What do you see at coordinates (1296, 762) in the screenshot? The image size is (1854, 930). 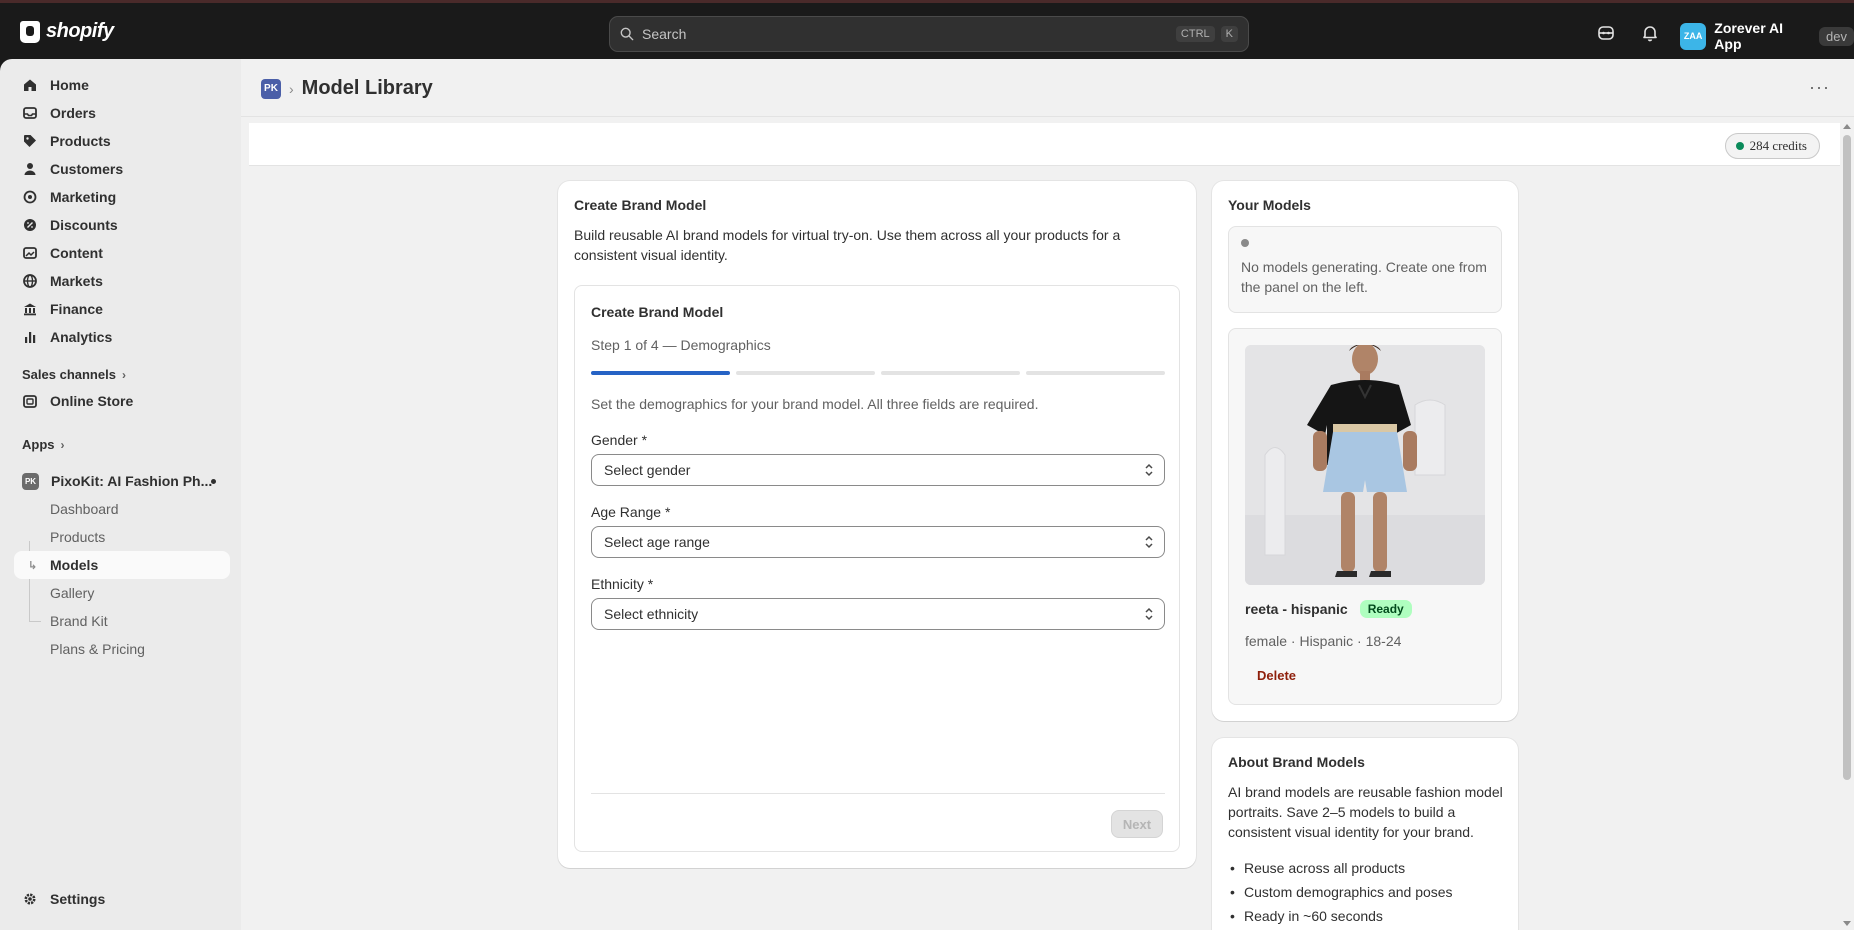 I see `about-title: About Brand Models` at bounding box center [1296, 762].